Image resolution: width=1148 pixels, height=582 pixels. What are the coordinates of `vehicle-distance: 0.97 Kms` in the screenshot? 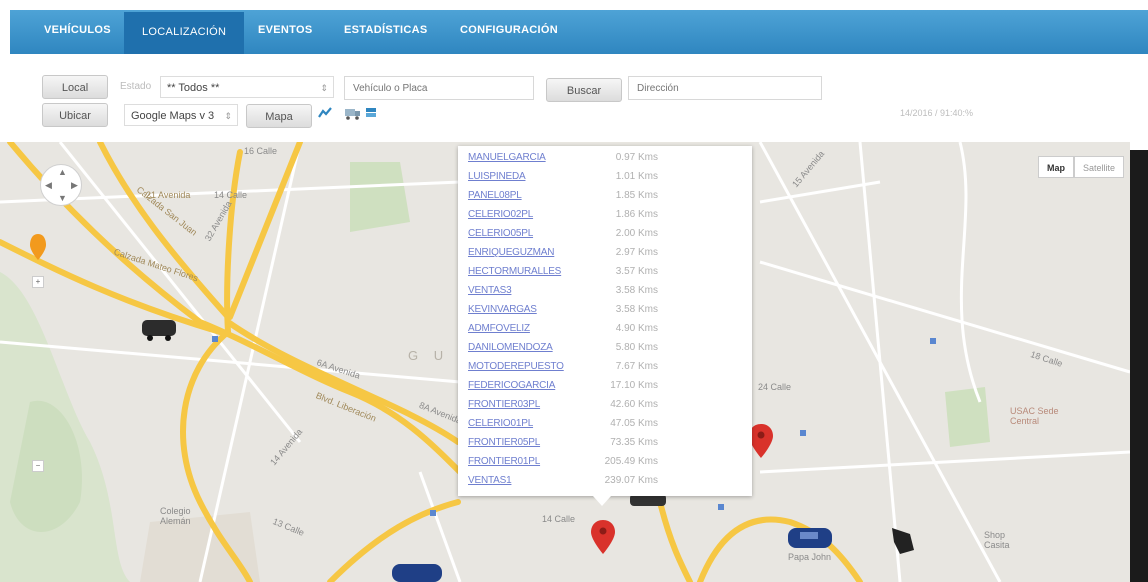 It's located at (636, 157).